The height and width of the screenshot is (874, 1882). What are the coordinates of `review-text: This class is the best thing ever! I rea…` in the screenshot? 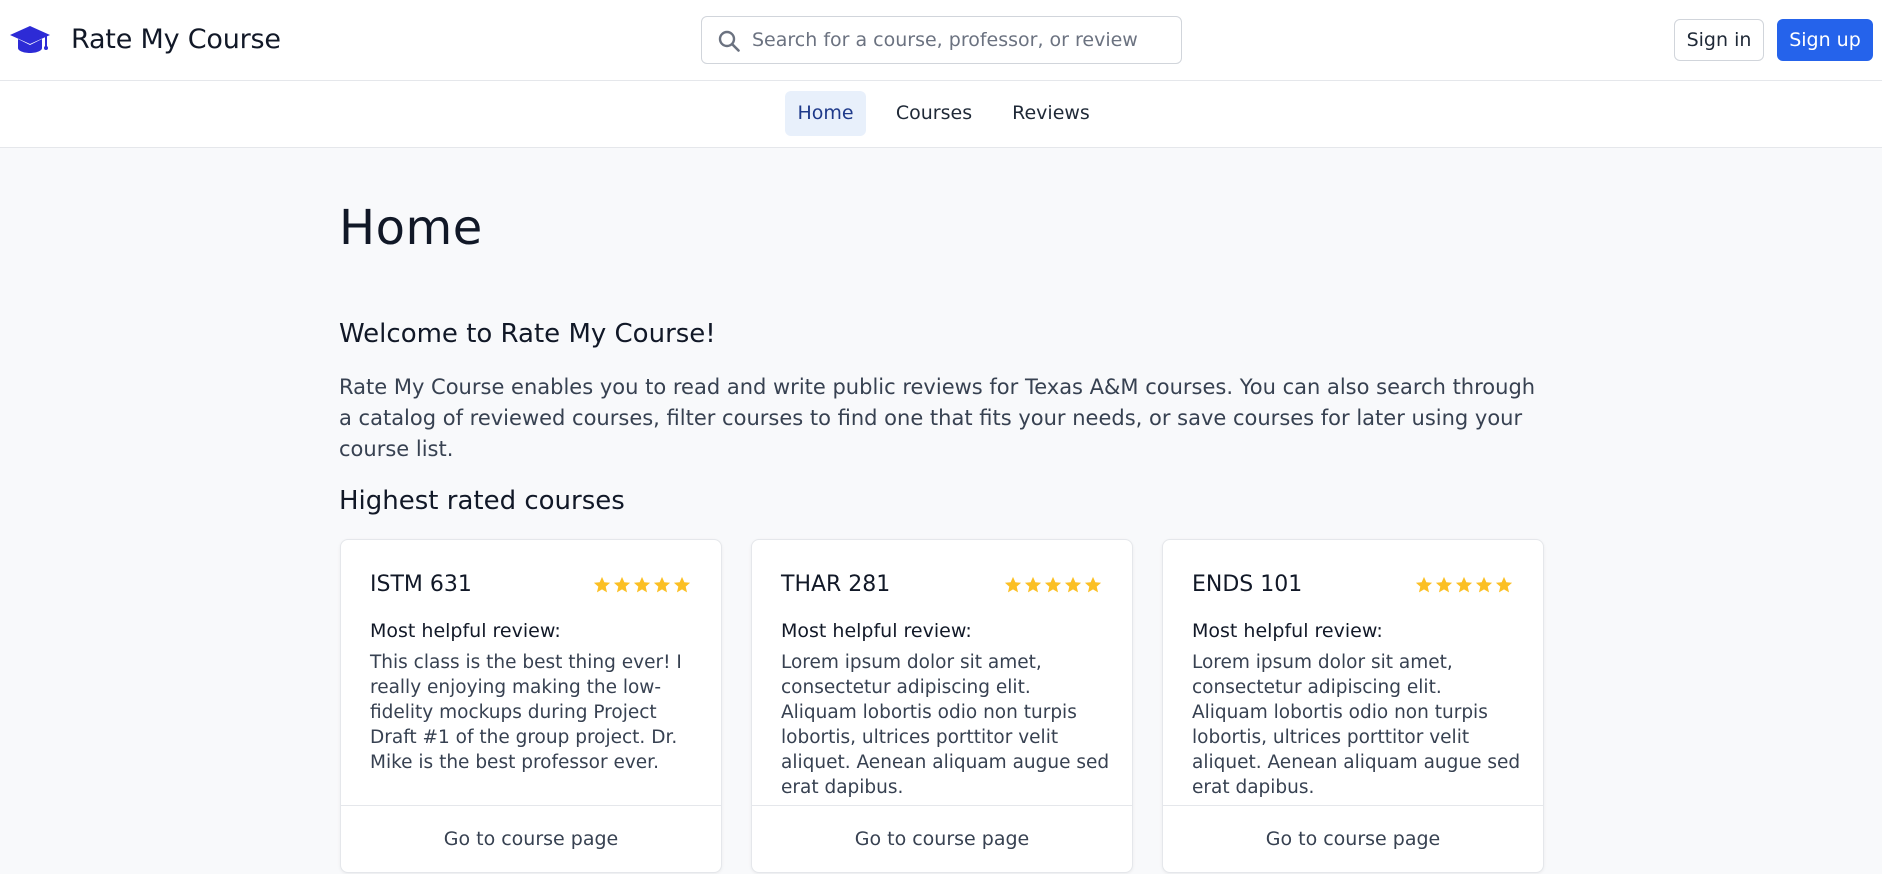 It's located at (526, 712).